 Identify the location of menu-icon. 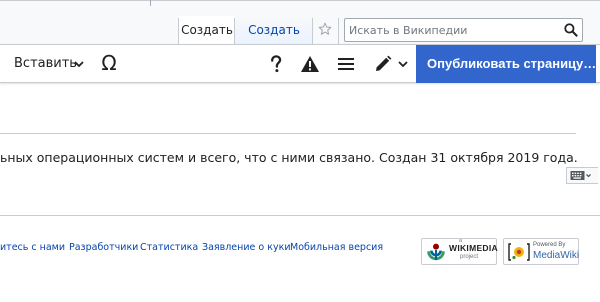
(346, 64).